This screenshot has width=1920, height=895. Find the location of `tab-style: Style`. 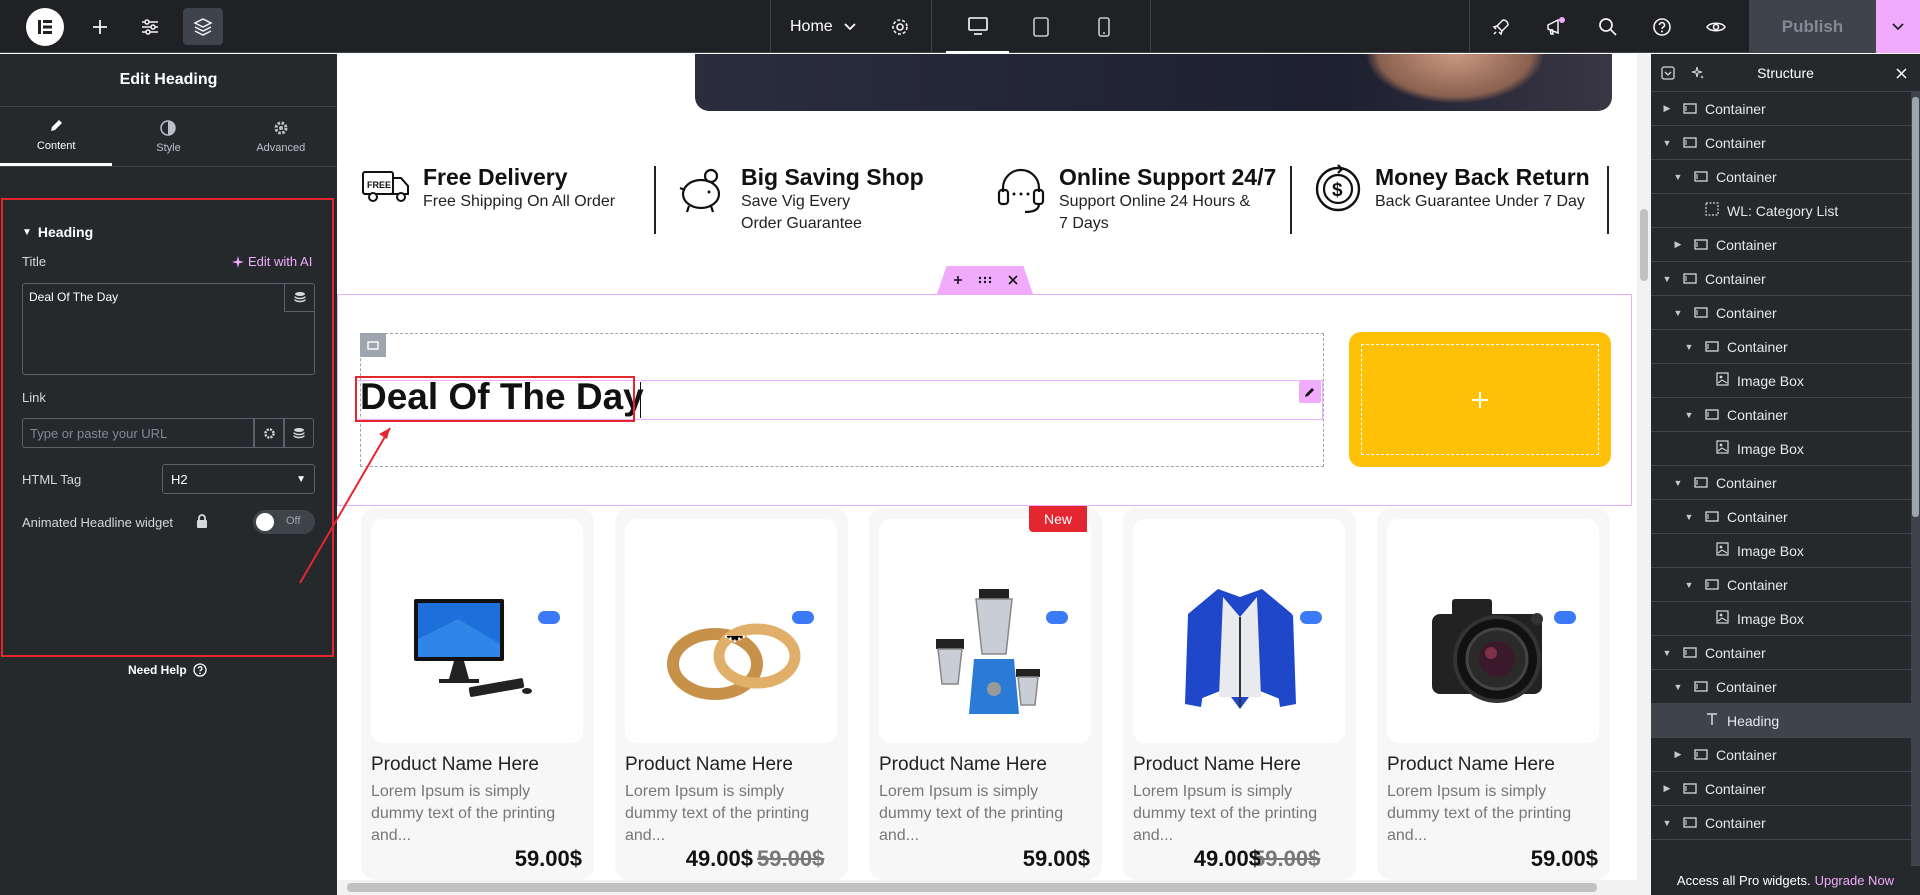

tab-style: Style is located at coordinates (168, 136).